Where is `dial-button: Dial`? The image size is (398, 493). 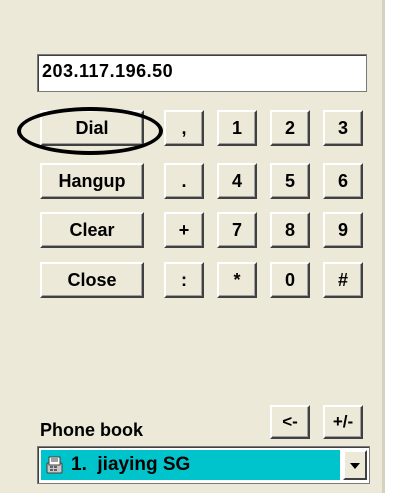
dial-button: Dial is located at coordinates (92, 128).